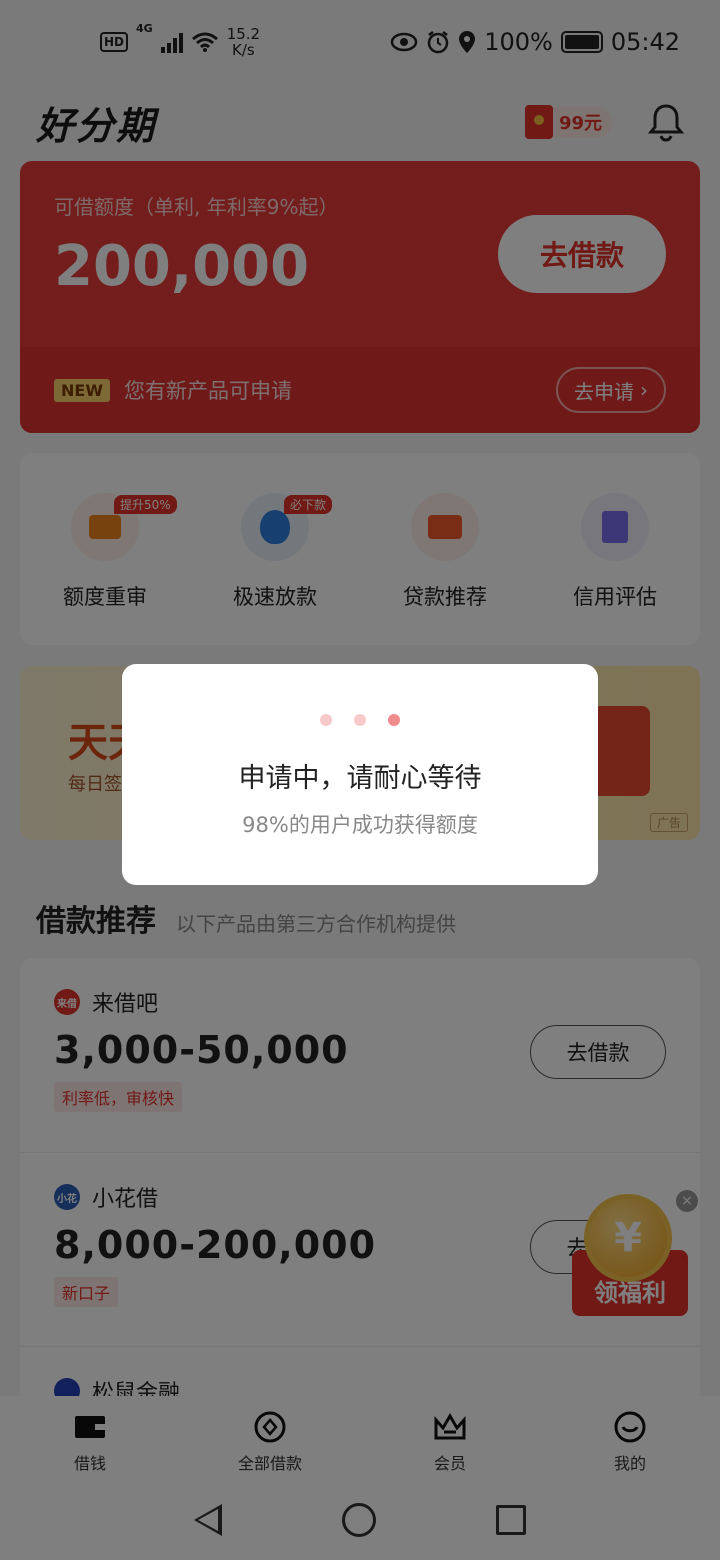 Image resolution: width=720 pixels, height=1560 pixels. What do you see at coordinates (360, 825) in the screenshot?
I see `dialog-subtitle: 98%的用户成功获得额度` at bounding box center [360, 825].